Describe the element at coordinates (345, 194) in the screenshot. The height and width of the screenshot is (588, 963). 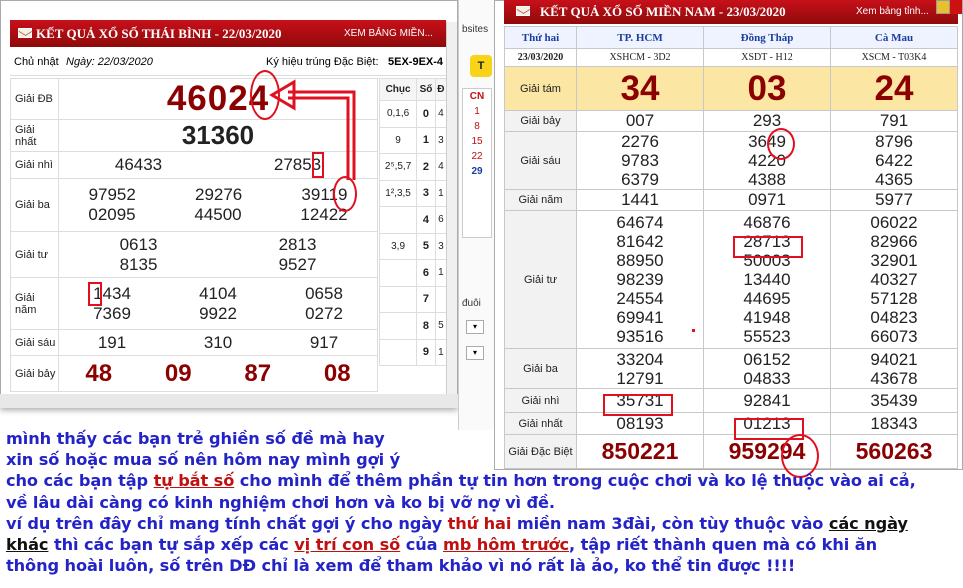
I see `highlight-circle` at that location.